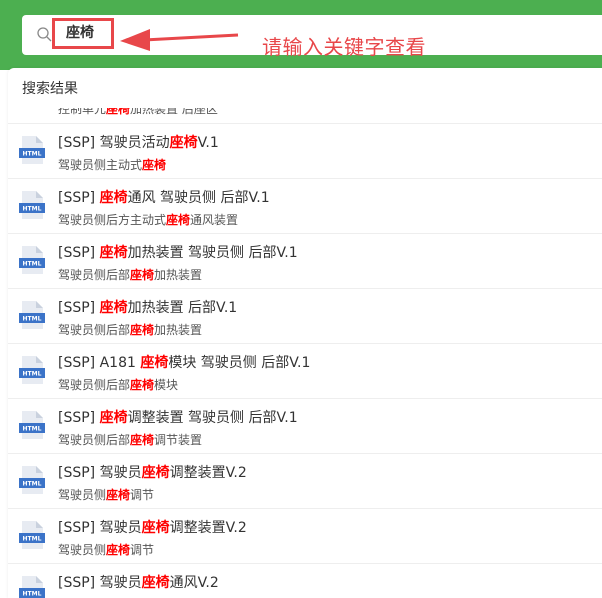  Describe the element at coordinates (179, 40) in the screenshot. I see `annotation-arrow` at that location.